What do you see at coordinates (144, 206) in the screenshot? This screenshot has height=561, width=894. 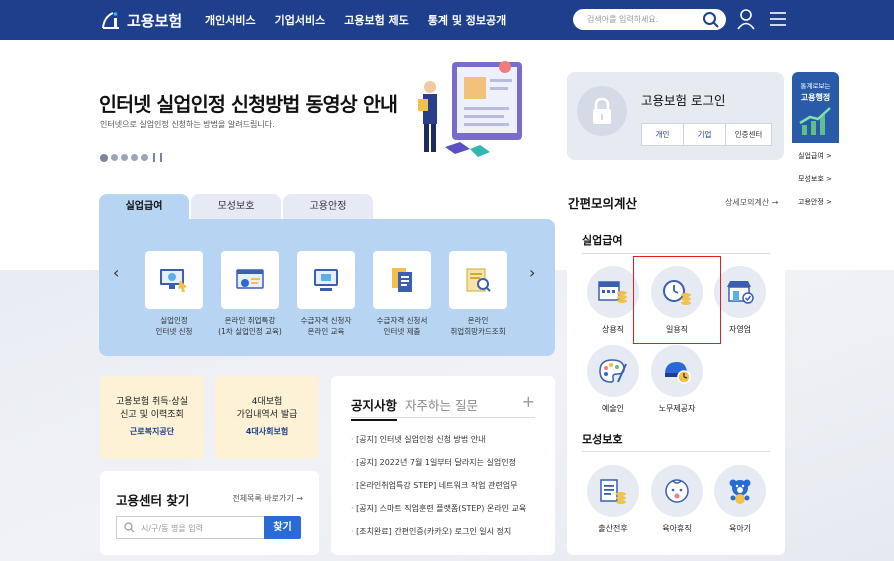 I see `tab-unemployment: 실업급여` at bounding box center [144, 206].